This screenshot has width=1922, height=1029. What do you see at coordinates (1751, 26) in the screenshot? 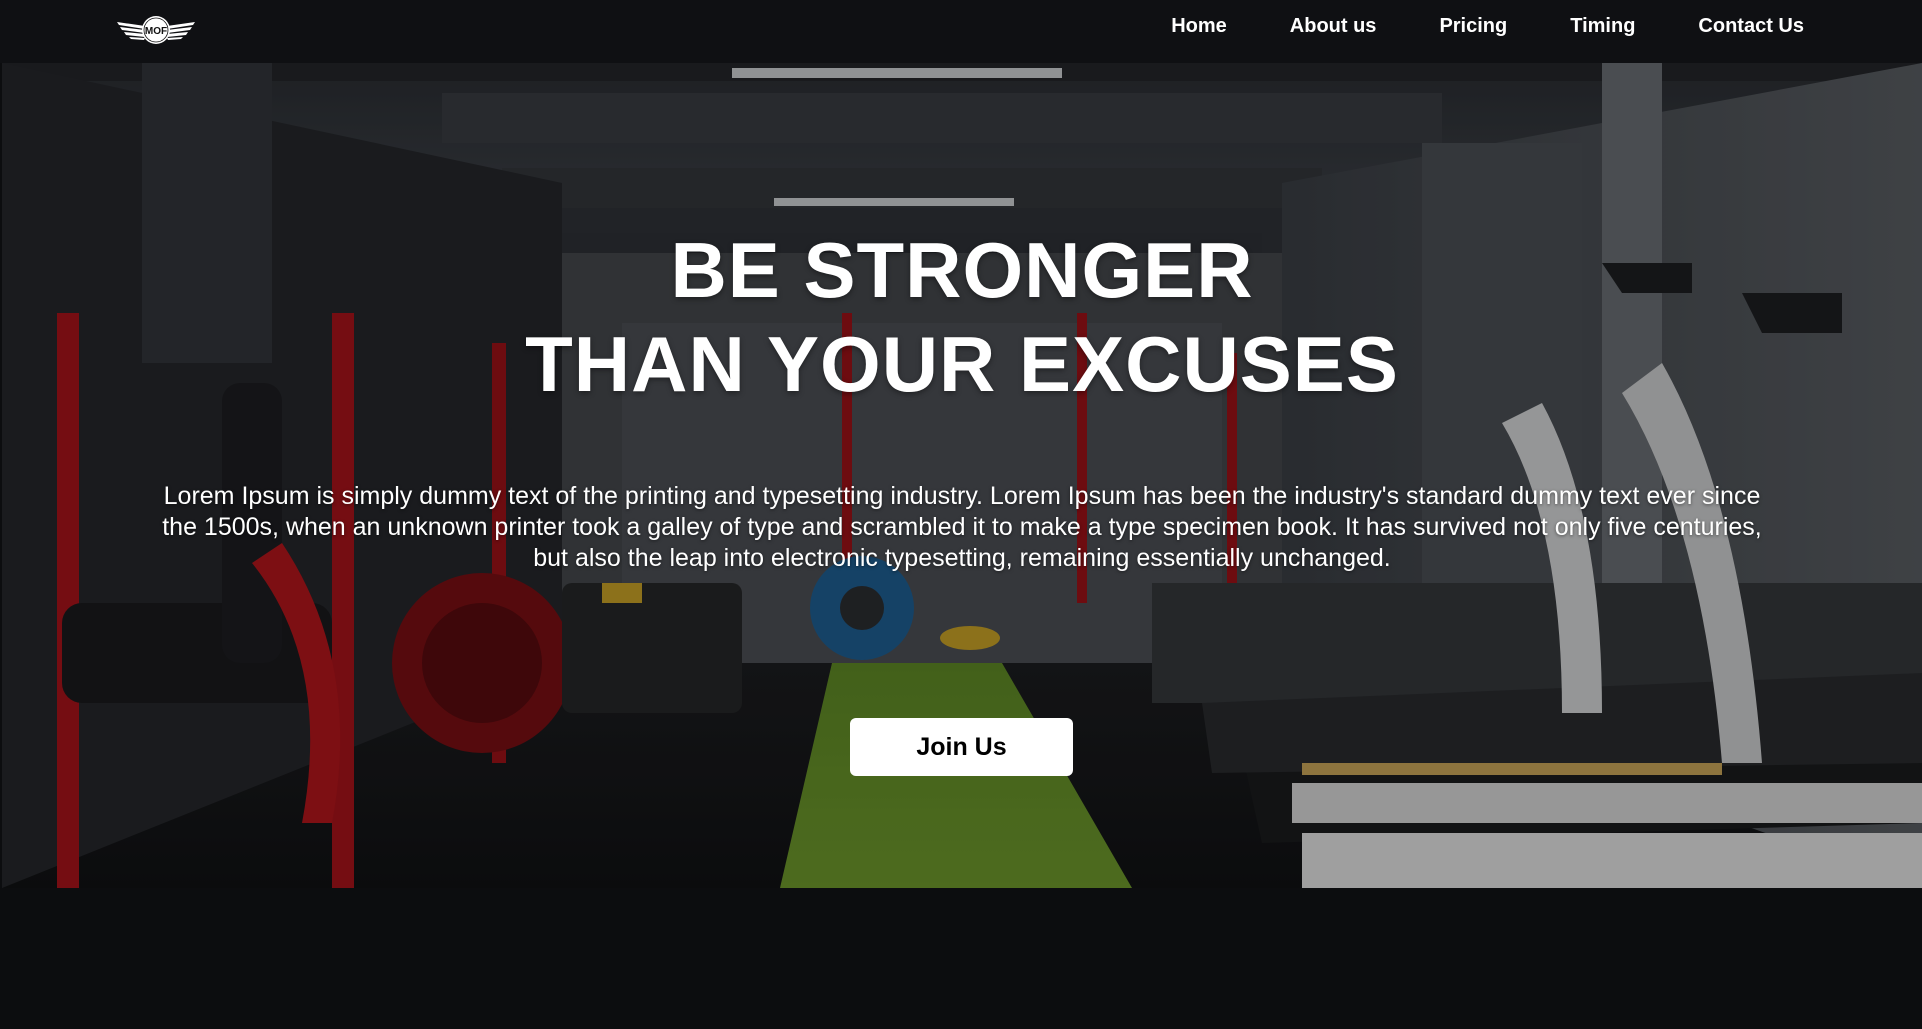
I see `nav-link-contact-us: Contact Us` at bounding box center [1751, 26].